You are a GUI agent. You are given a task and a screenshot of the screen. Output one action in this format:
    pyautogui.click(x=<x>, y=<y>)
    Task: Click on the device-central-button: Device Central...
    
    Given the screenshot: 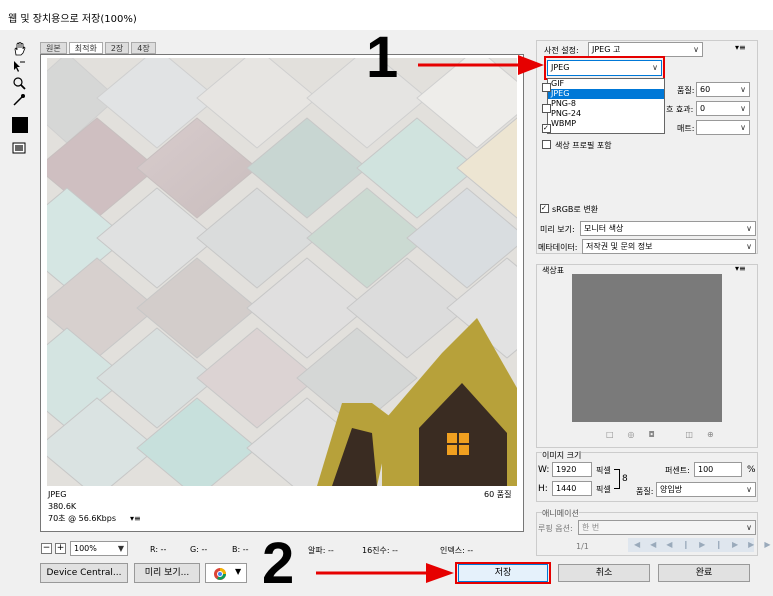 What is the action you would take?
    pyautogui.click(x=84, y=573)
    